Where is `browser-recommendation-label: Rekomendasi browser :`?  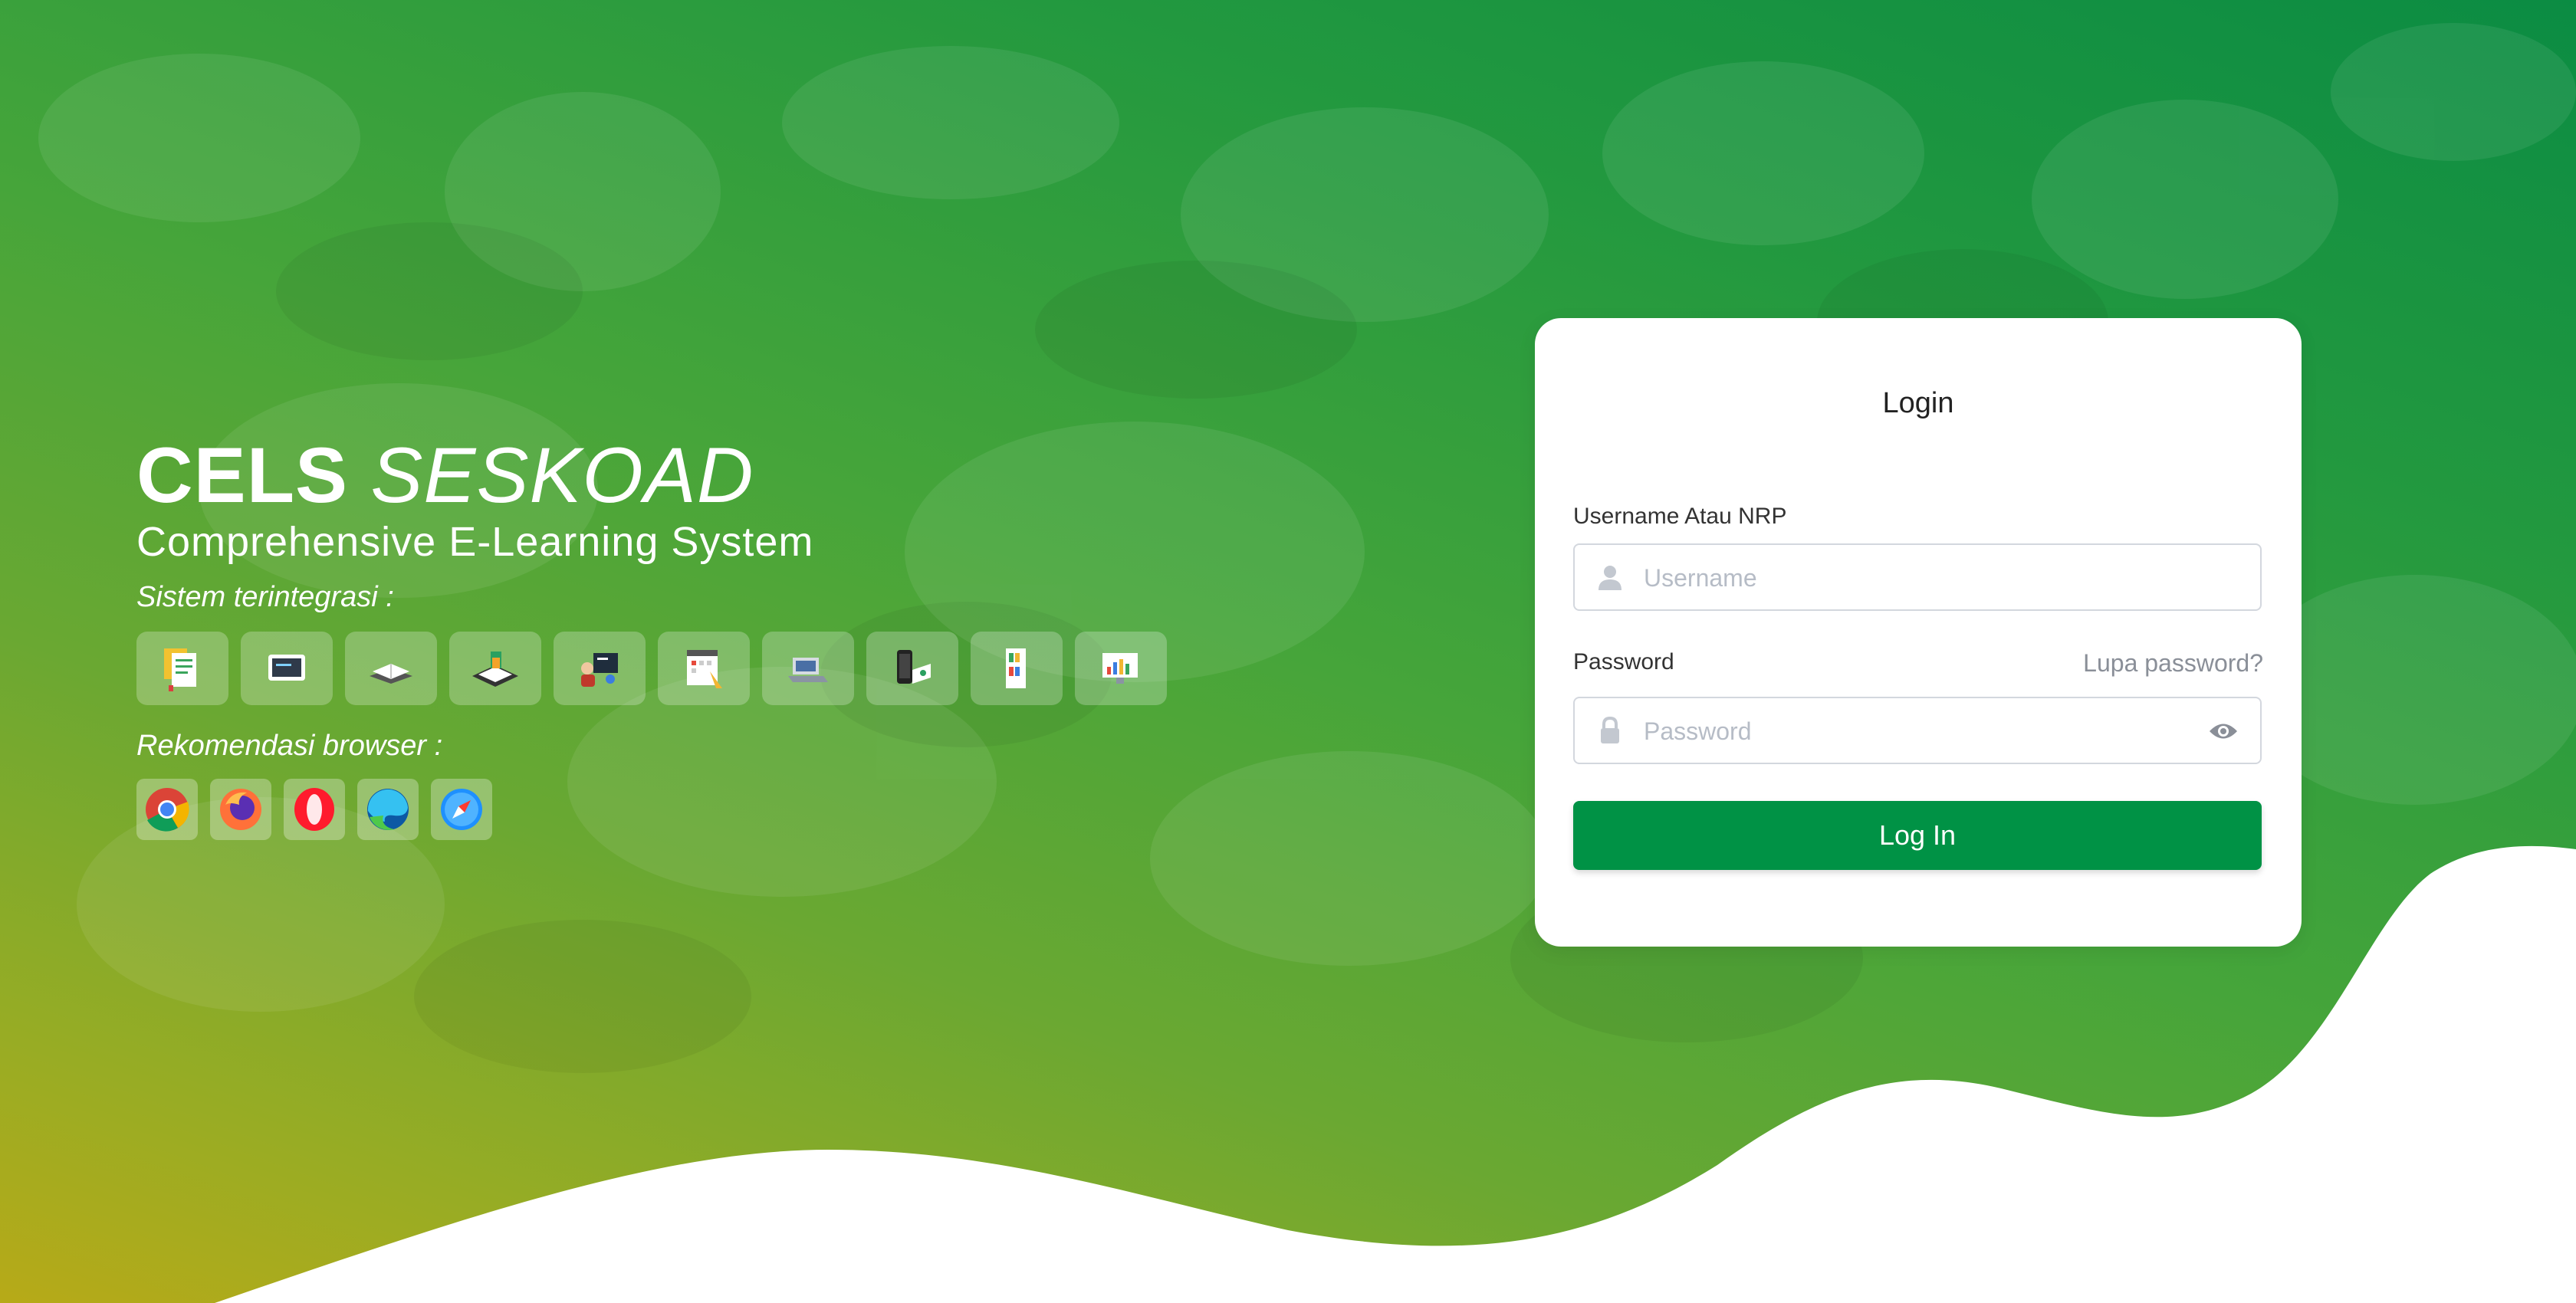 browser-recommendation-label: Rekomendasi browser : is located at coordinates (290, 746).